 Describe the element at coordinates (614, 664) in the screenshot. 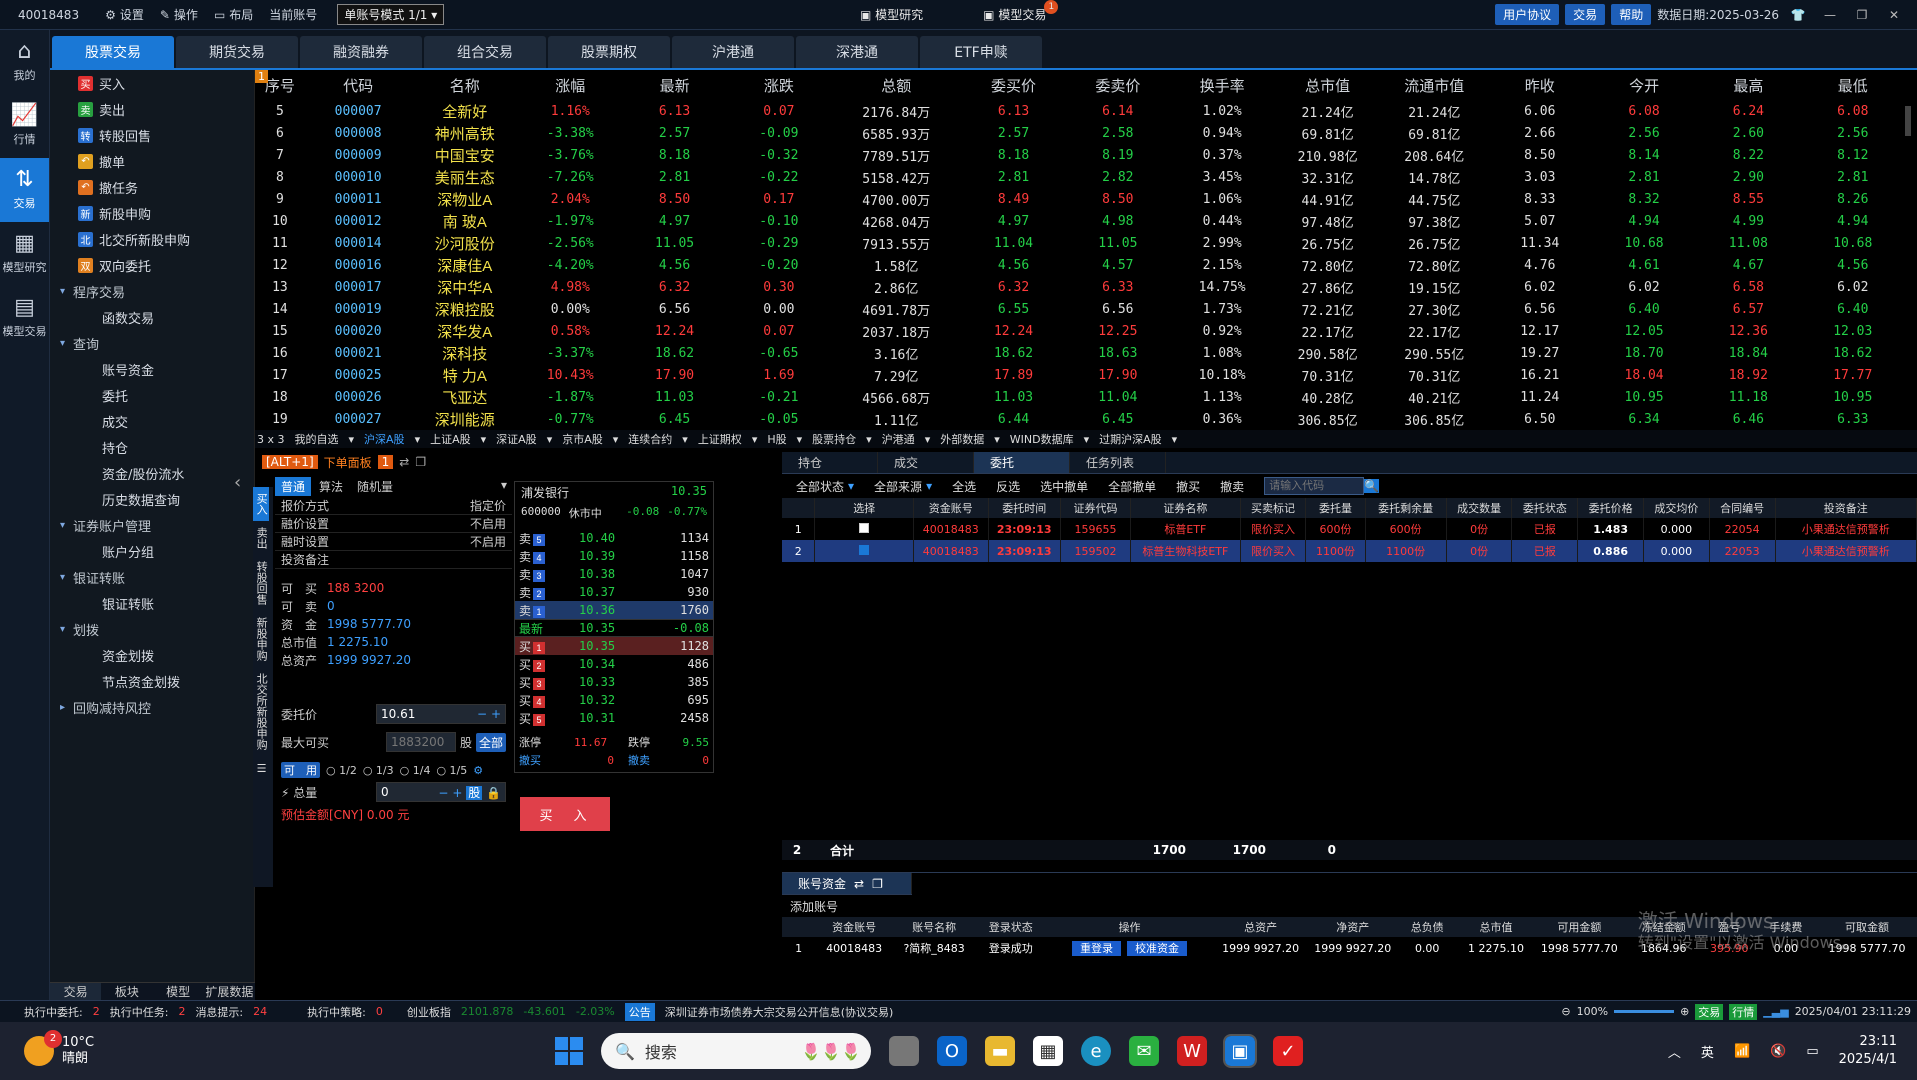

I see `bid-level: 买 2 10.34 486` at that location.